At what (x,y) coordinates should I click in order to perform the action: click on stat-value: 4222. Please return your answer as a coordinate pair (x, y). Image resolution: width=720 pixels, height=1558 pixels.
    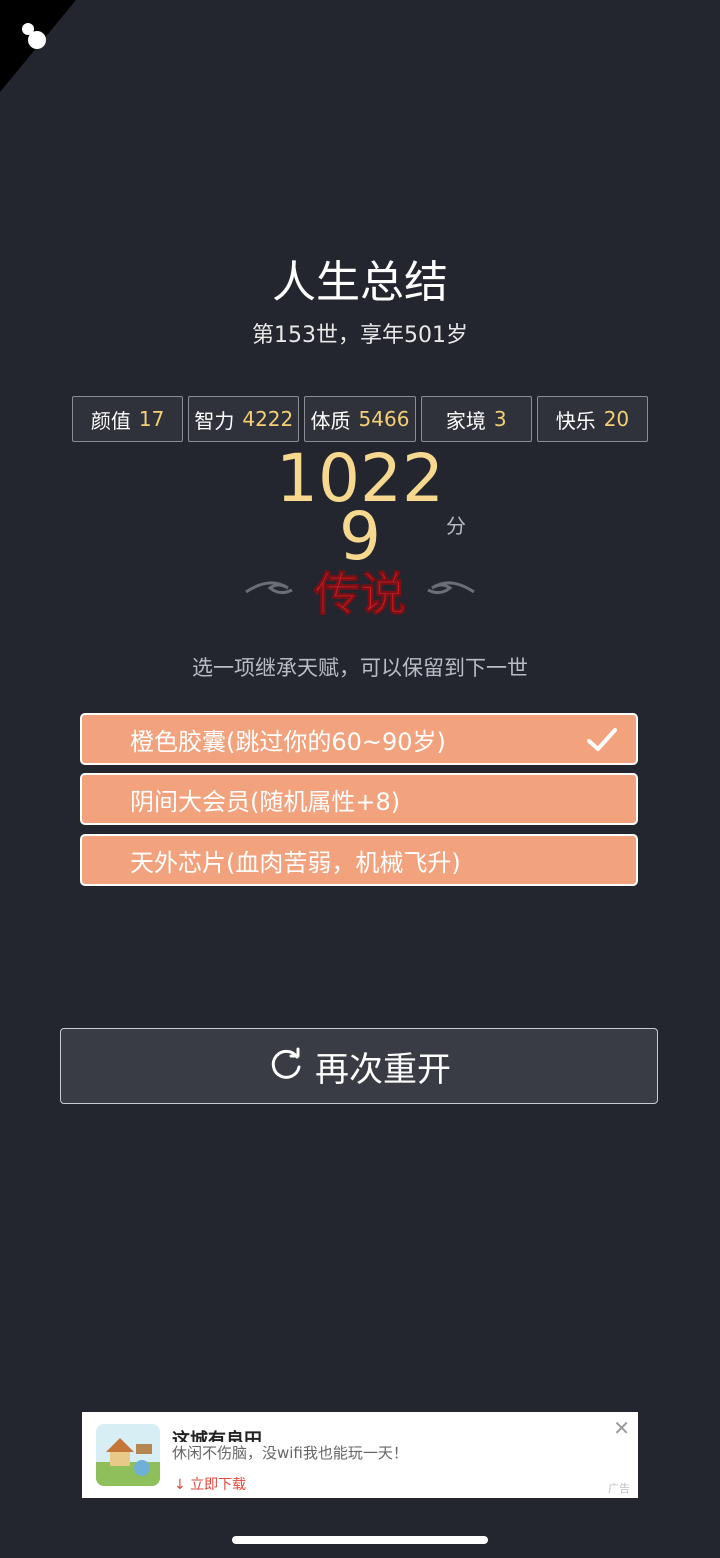
    Looking at the image, I should click on (268, 419).